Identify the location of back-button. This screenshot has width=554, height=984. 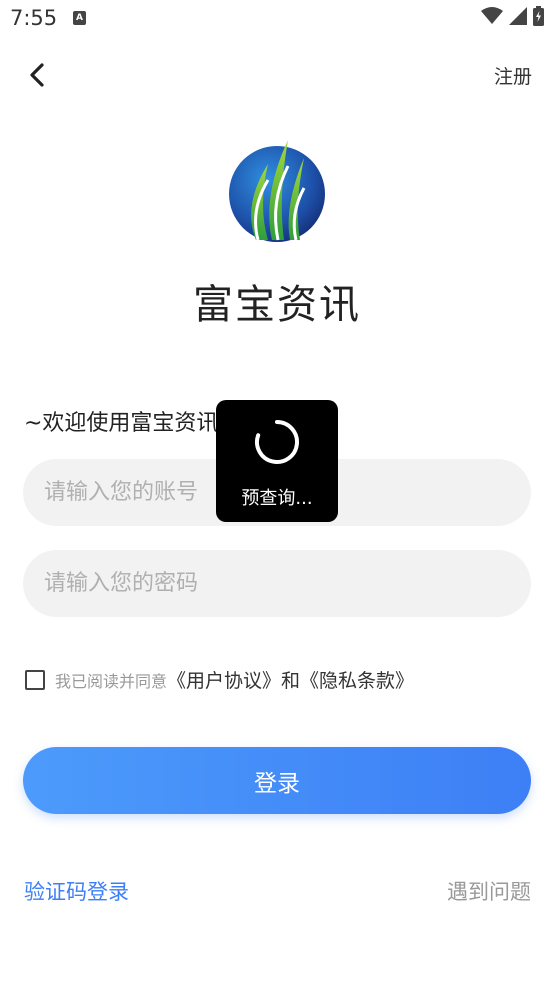
(39, 75).